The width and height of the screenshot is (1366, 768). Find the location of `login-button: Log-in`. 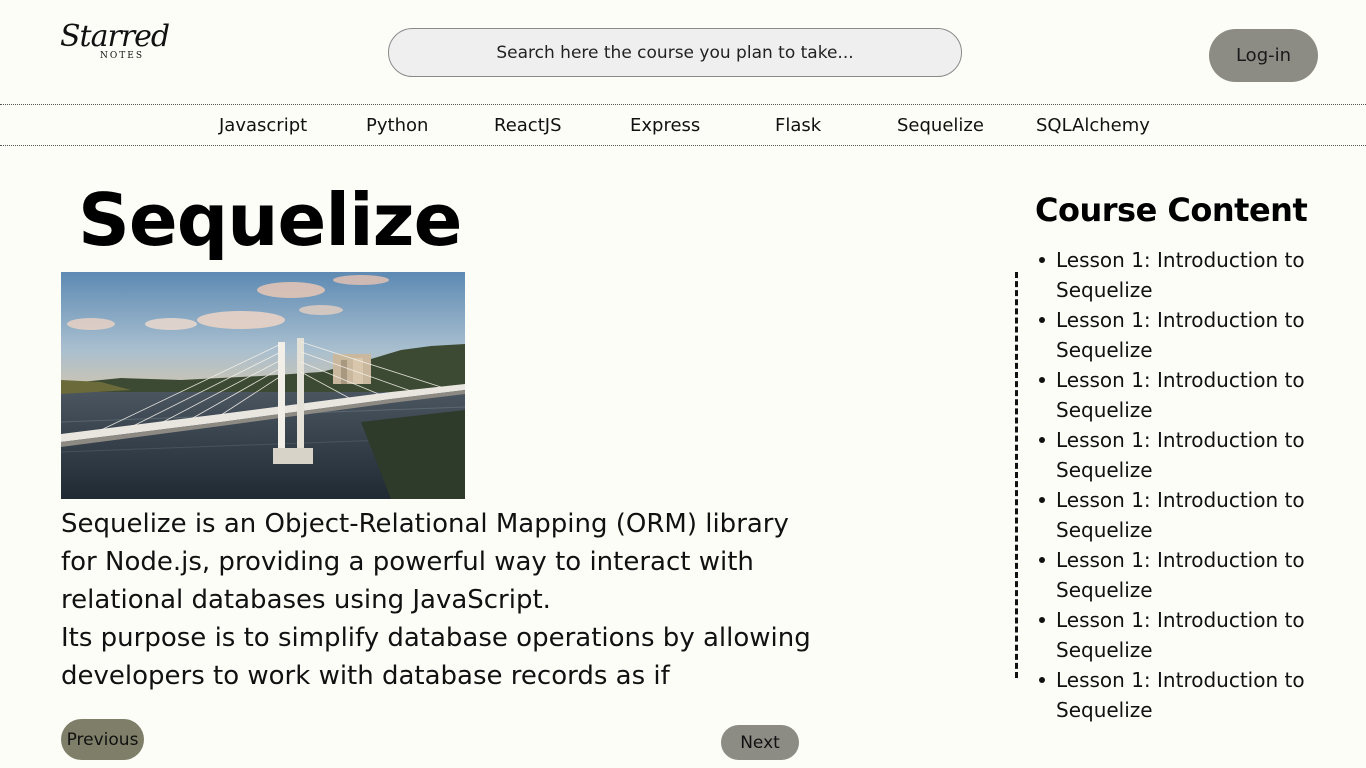

login-button: Log-in is located at coordinates (1263, 55).